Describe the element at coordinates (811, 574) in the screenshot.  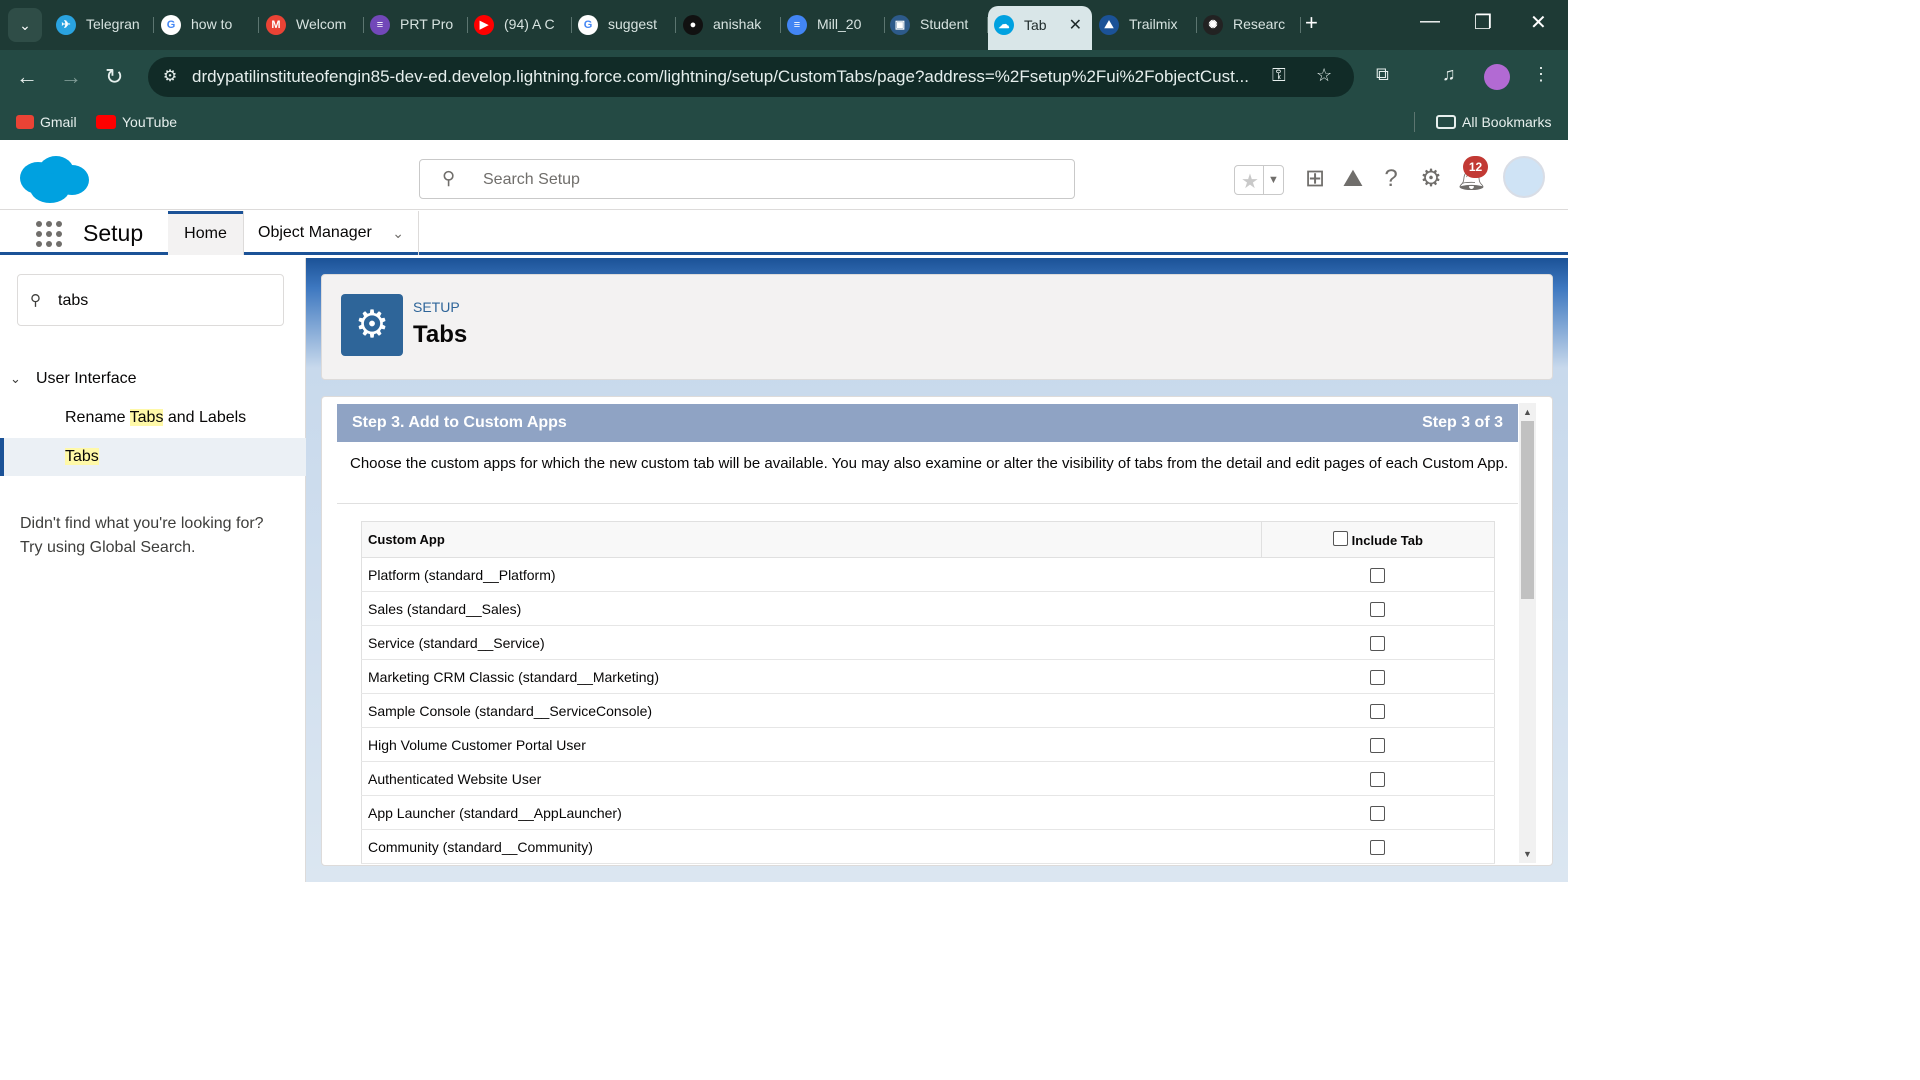
I see `app-name-cell: Platform (standard__Platform)` at that location.